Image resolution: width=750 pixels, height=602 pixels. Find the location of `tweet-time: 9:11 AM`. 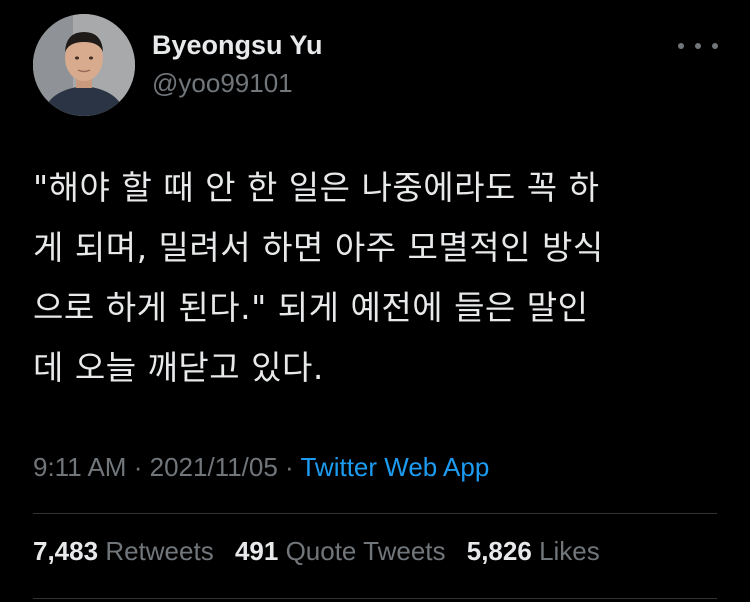

tweet-time: 9:11 AM is located at coordinates (79, 467).